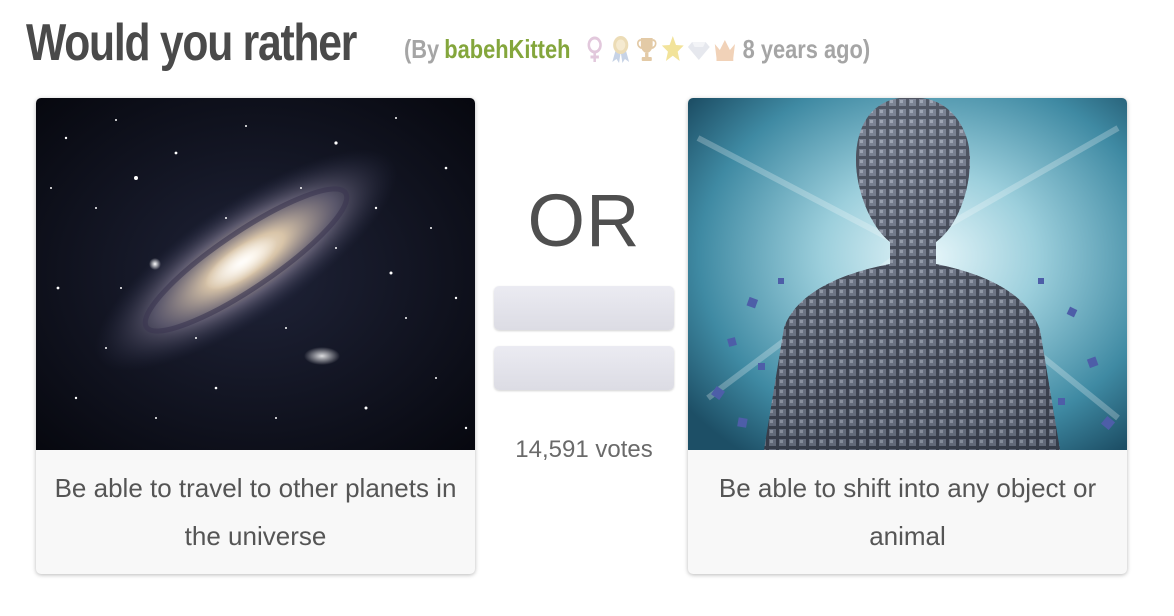 The image size is (1174, 616). What do you see at coordinates (507, 49) in the screenshot?
I see `author-link: babehKitteh` at bounding box center [507, 49].